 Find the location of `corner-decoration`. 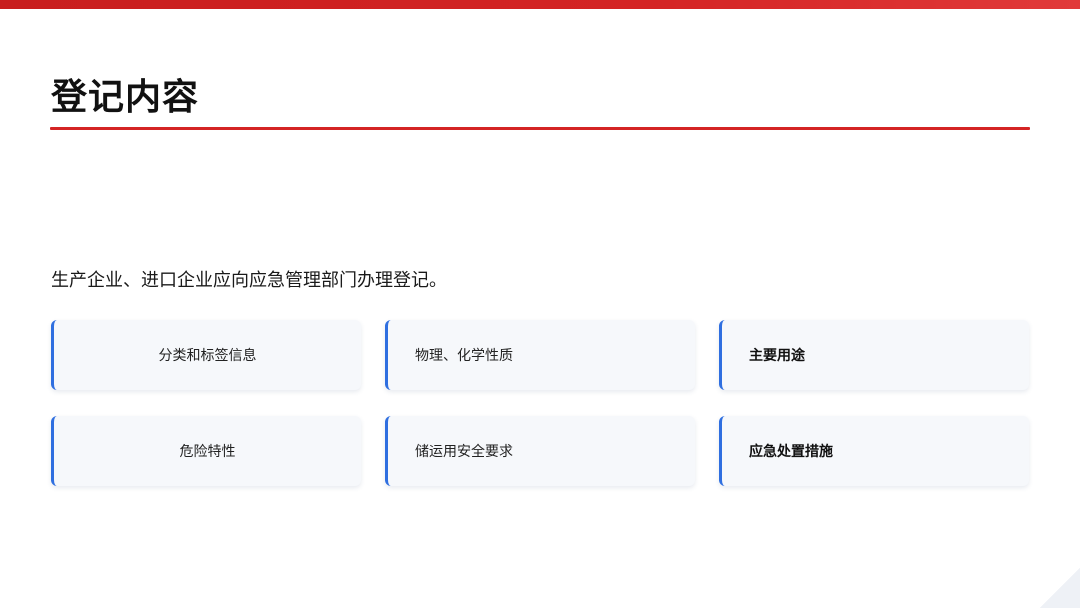

corner-decoration is located at coordinates (1060, 588).